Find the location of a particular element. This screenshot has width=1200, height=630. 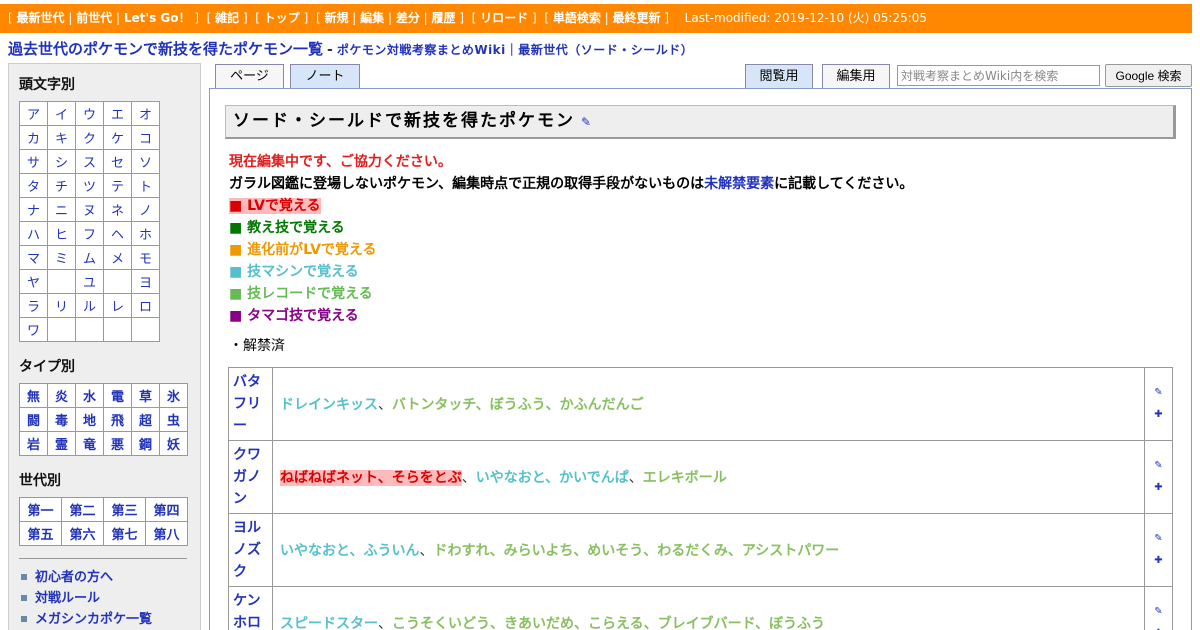

tab-page: ページ is located at coordinates (249, 76).